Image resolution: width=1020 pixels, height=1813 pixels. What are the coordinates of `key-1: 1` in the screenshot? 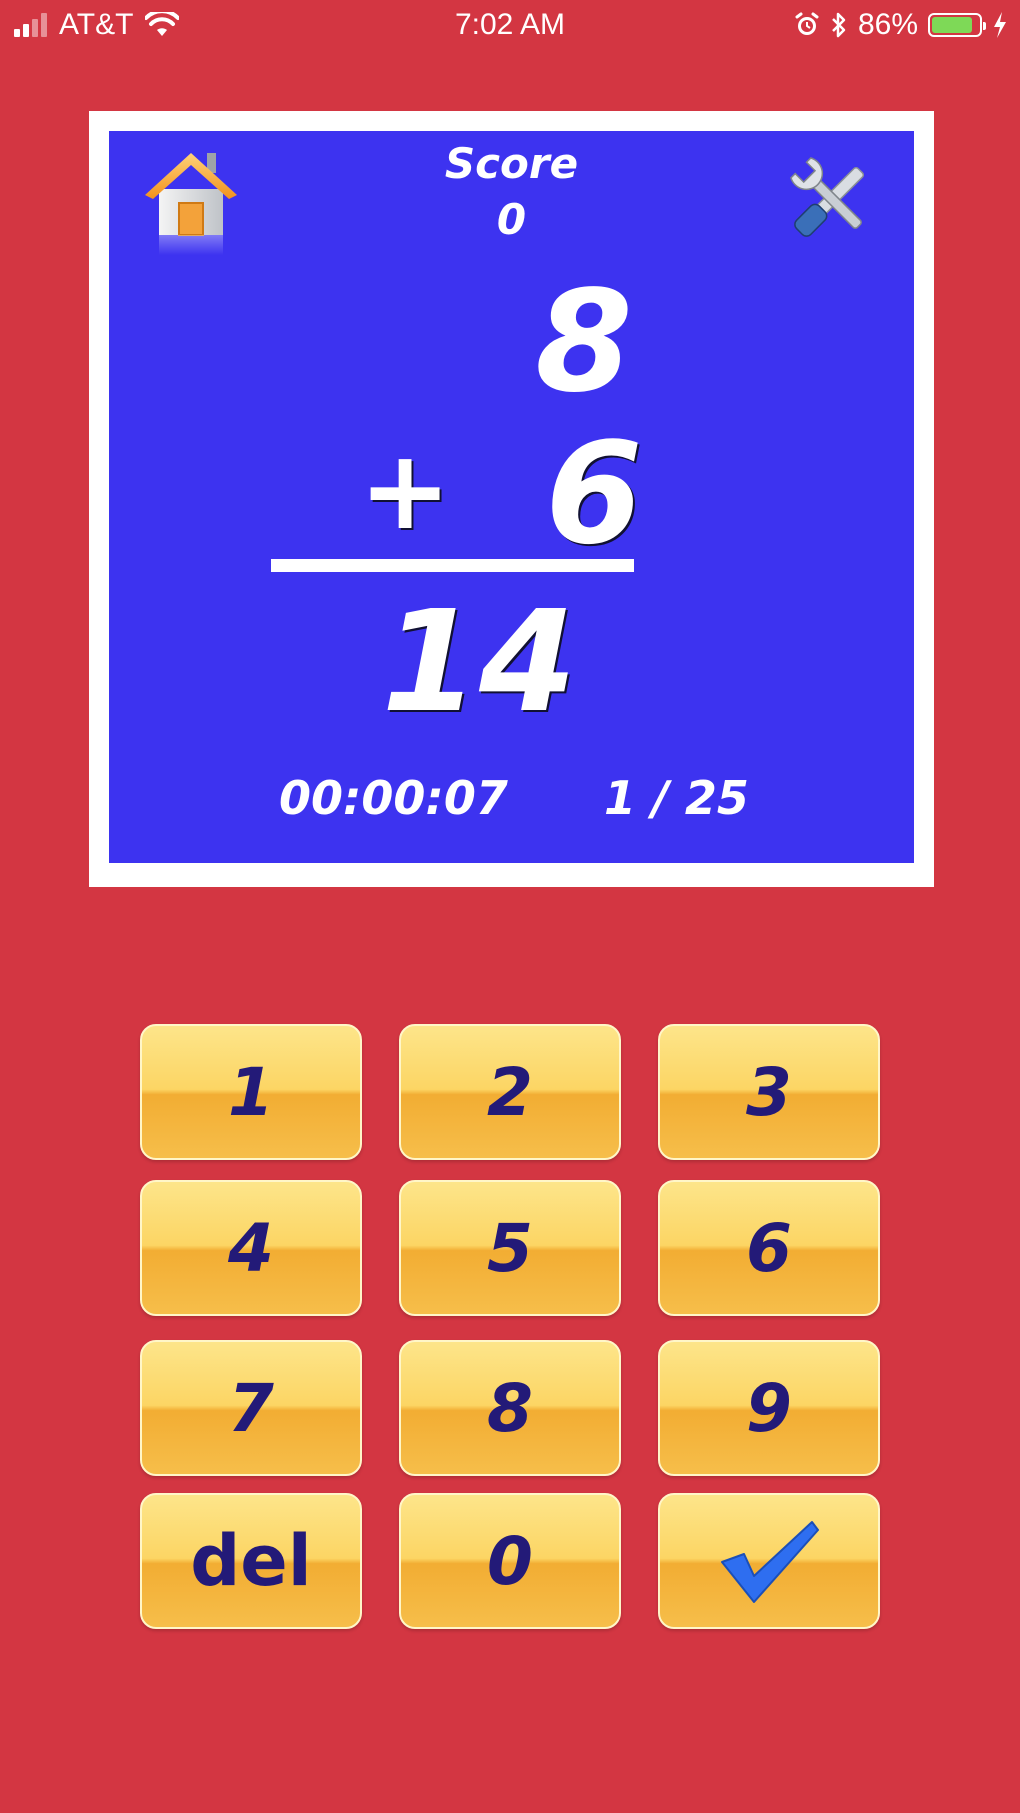 It's located at (251, 1092).